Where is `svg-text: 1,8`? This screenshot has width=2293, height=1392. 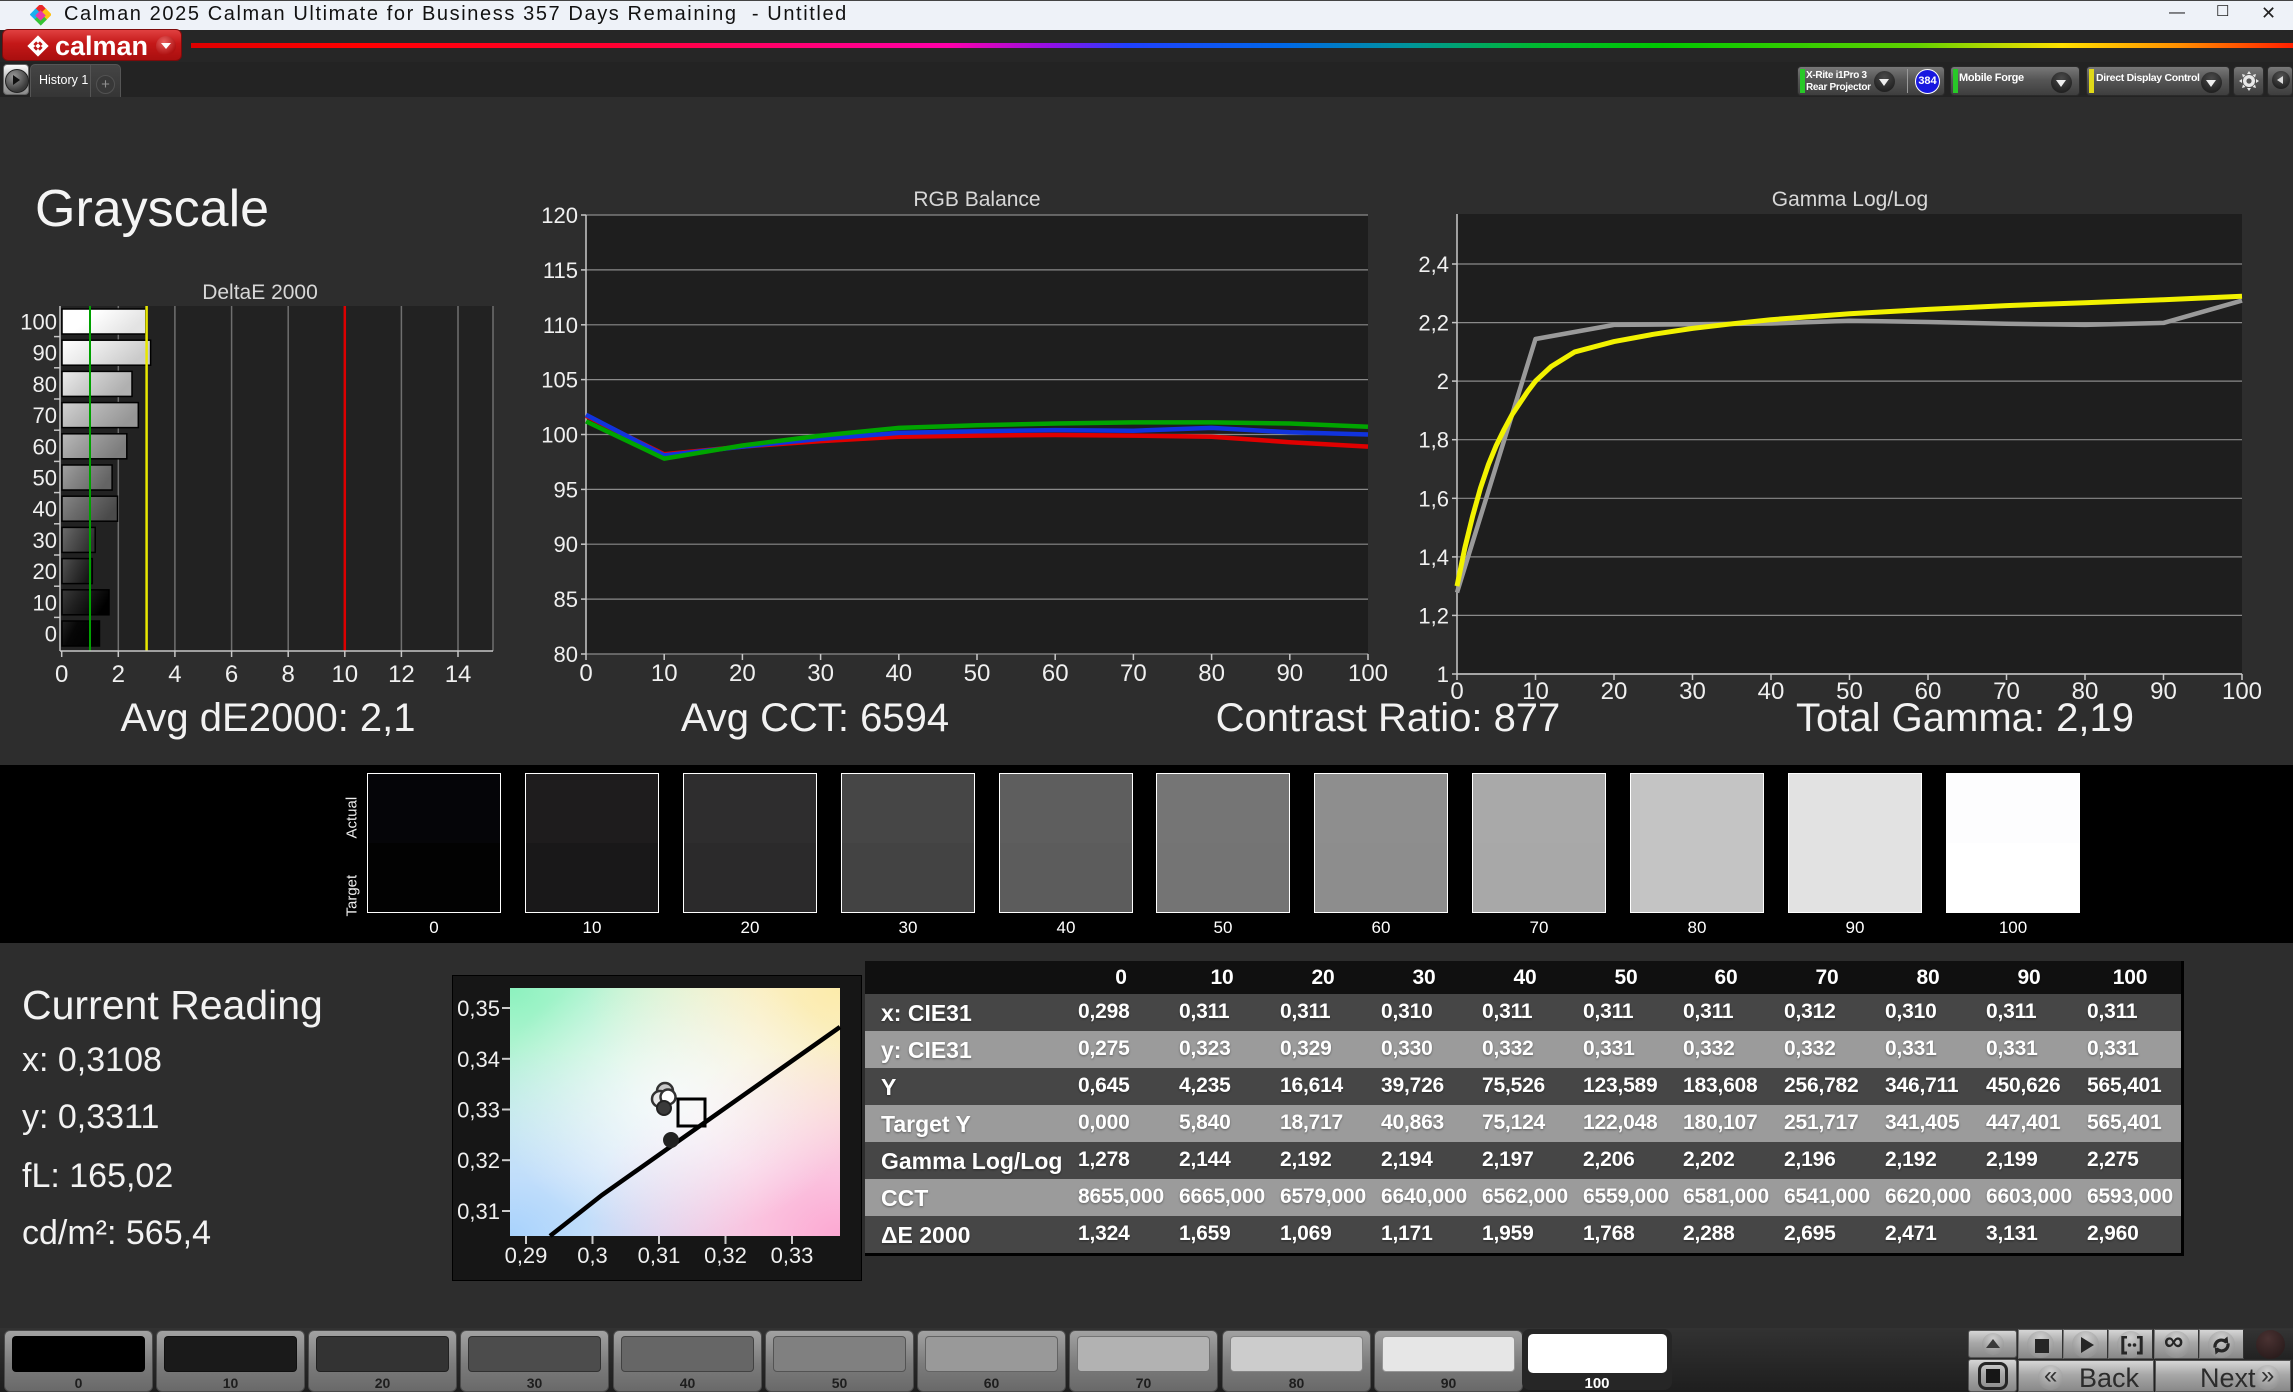
svg-text: 1,8 is located at coordinates (1433, 440).